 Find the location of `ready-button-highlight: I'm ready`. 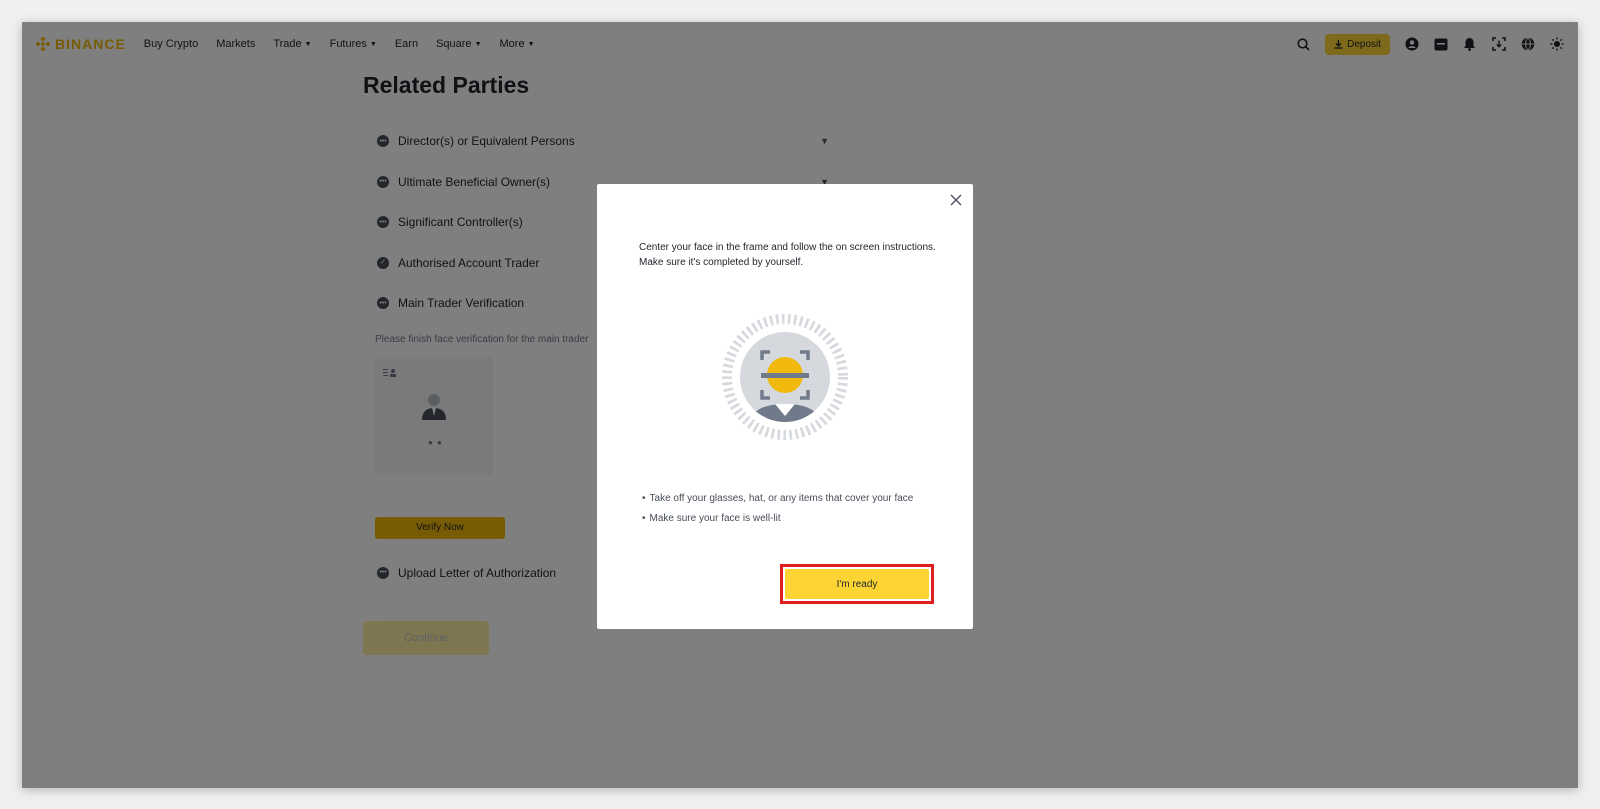

ready-button-highlight: I'm ready is located at coordinates (857, 584).